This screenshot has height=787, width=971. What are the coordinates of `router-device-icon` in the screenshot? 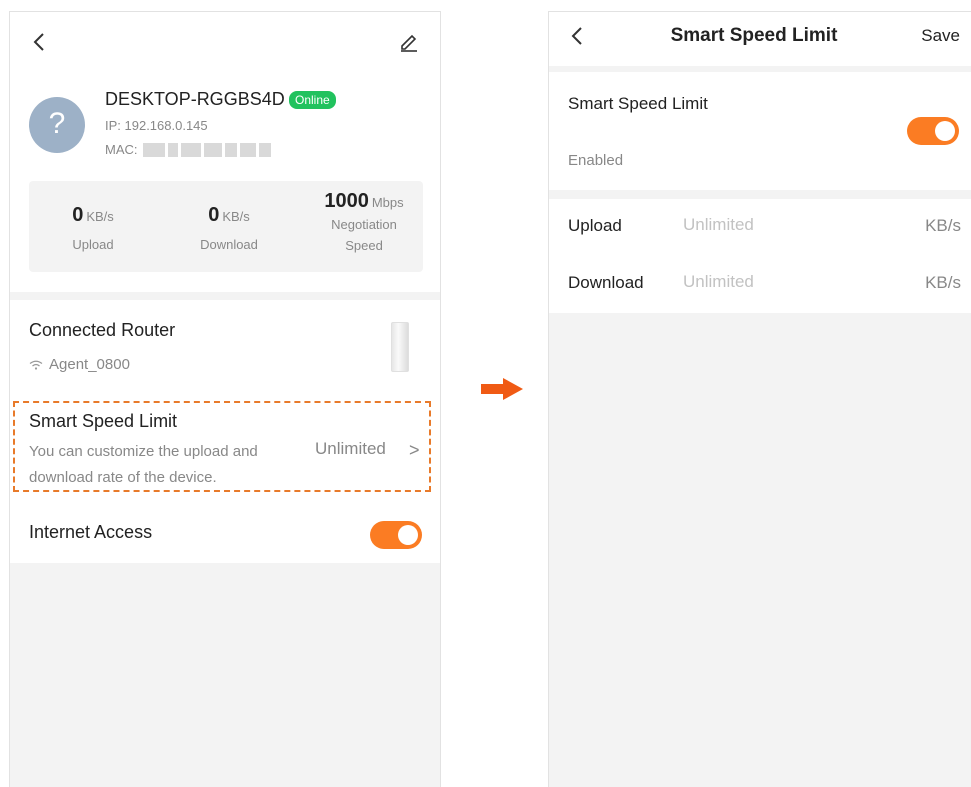 It's located at (400, 347).